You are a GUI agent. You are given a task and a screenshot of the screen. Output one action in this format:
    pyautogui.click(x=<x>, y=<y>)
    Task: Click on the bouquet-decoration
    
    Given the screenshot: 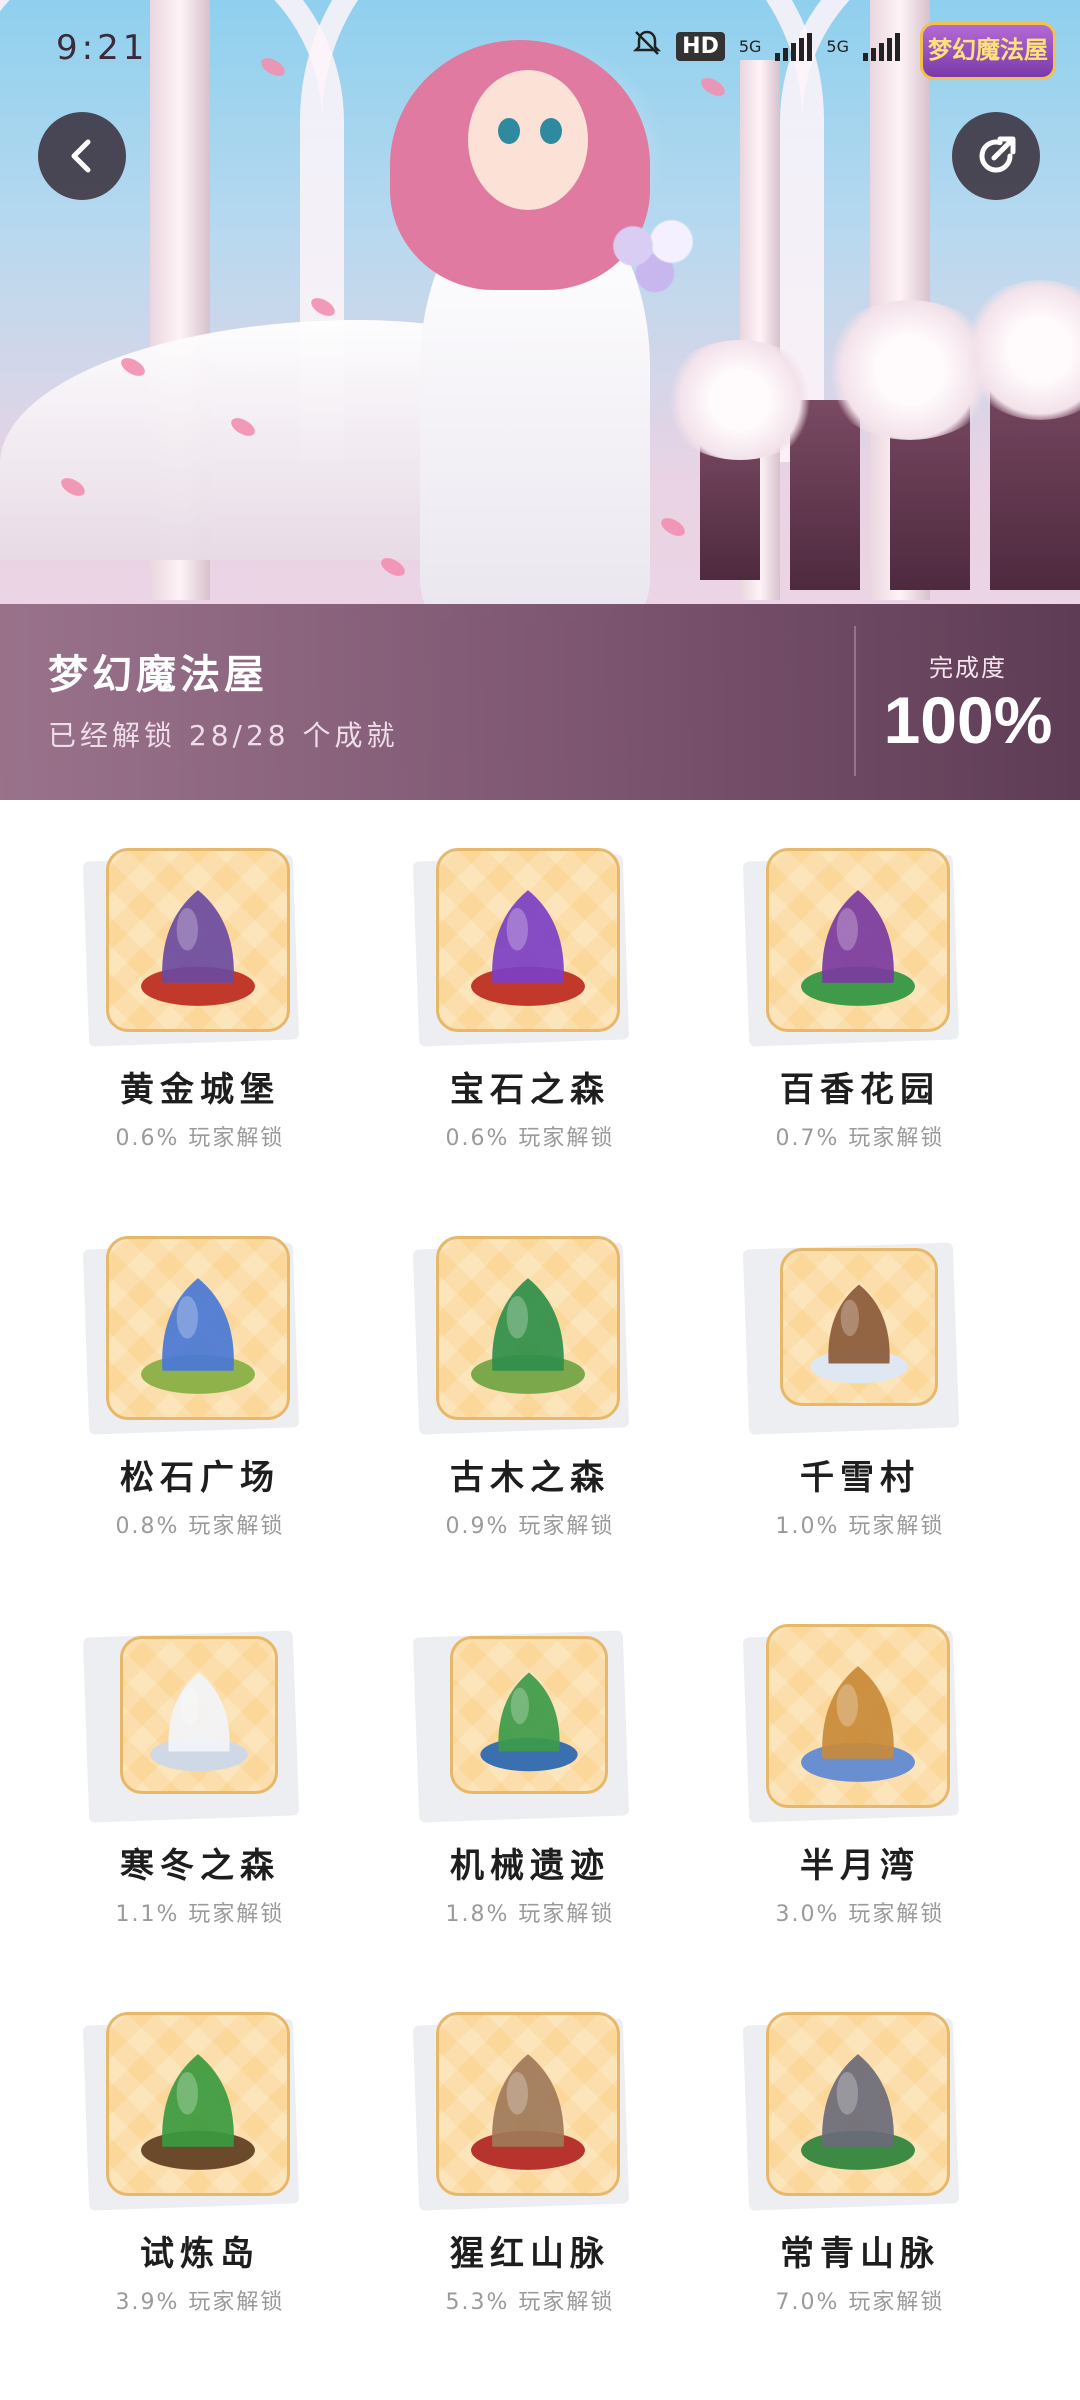 What is the action you would take?
    pyautogui.click(x=655, y=255)
    